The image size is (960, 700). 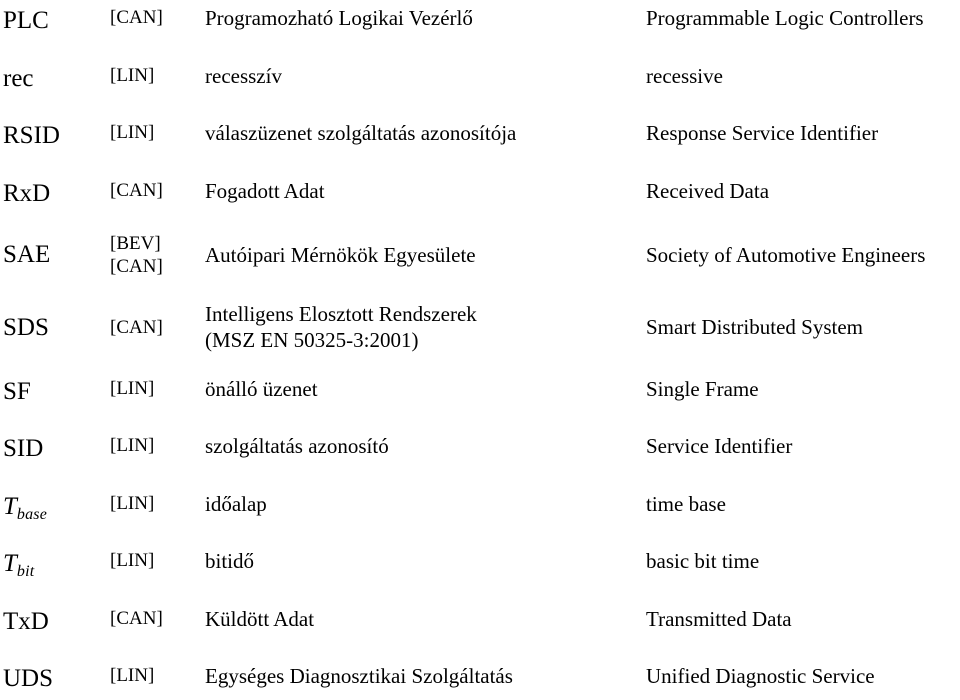 What do you see at coordinates (28, 679) in the screenshot?
I see `abbreviation-cell: UDS` at bounding box center [28, 679].